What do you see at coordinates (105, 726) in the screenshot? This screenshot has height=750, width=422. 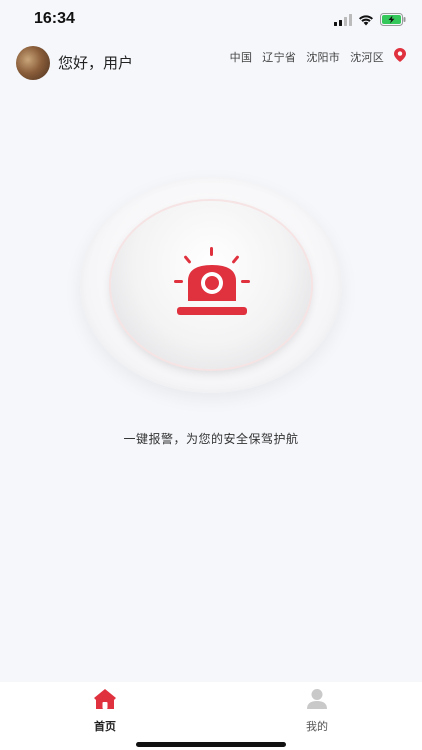 I see `tab-home-label: 首页` at bounding box center [105, 726].